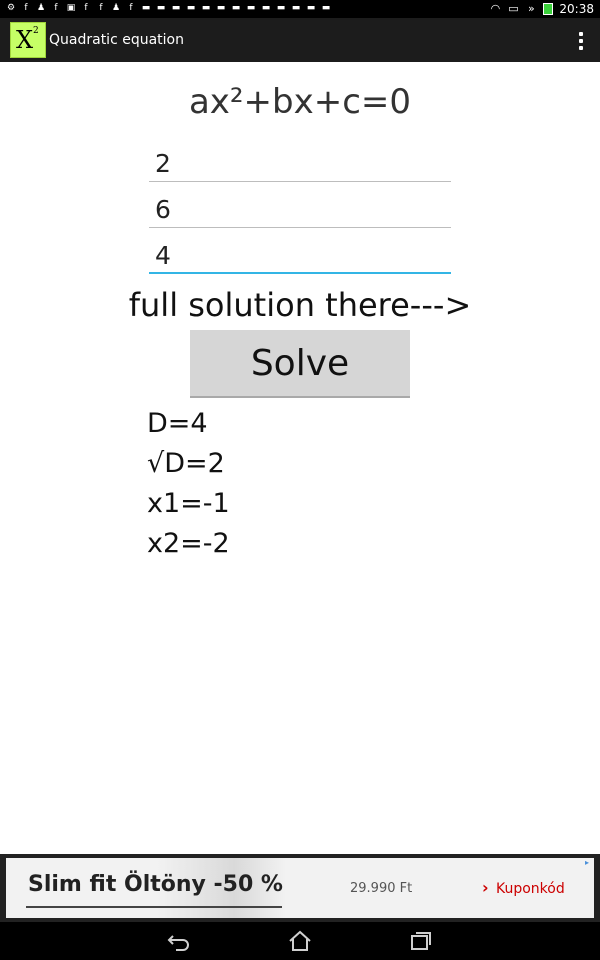  What do you see at coordinates (495, 8) in the screenshot?
I see `wifi-icon: ◠` at bounding box center [495, 8].